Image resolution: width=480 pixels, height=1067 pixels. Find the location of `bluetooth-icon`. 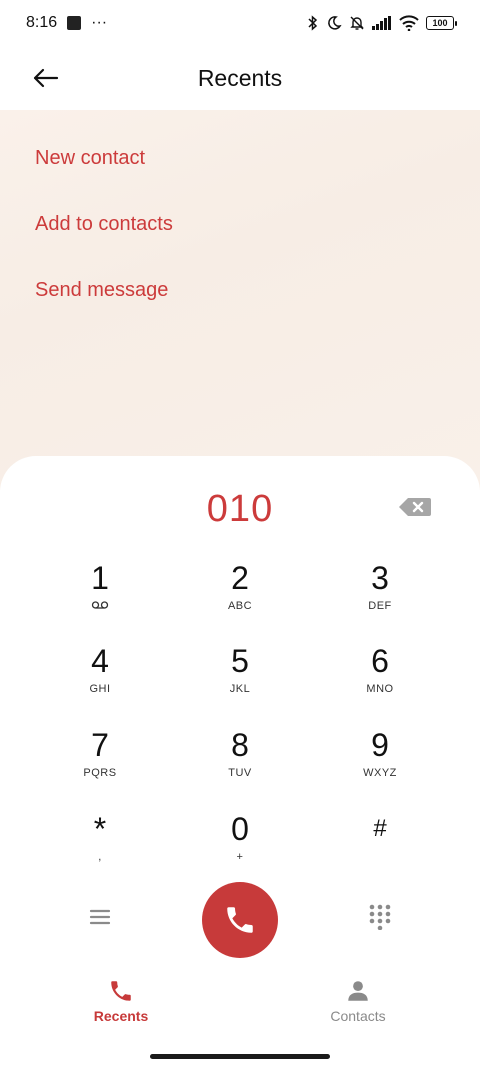

bluetooth-icon is located at coordinates (313, 23).